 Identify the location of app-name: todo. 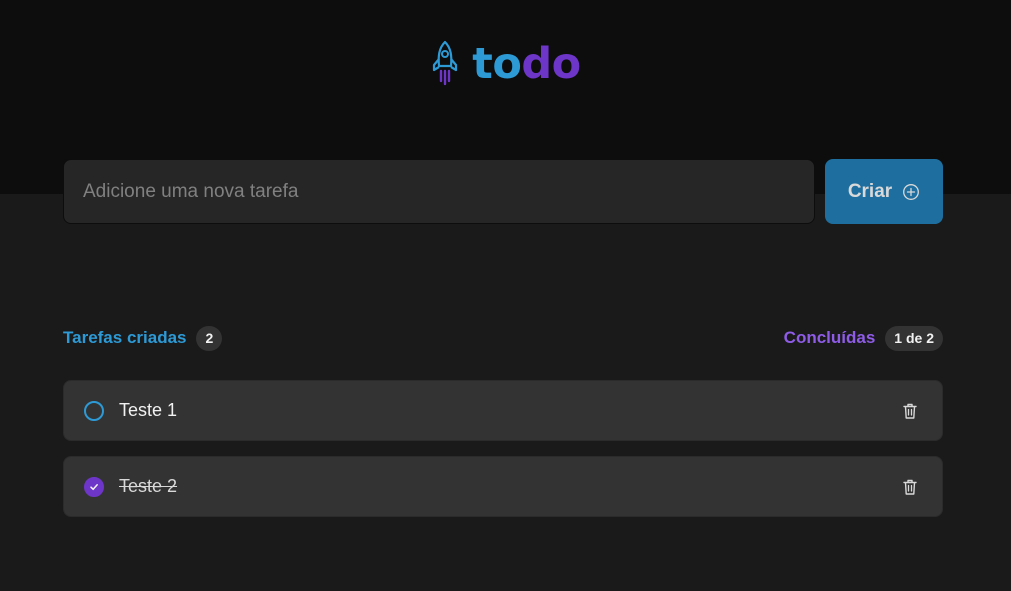
(526, 64).